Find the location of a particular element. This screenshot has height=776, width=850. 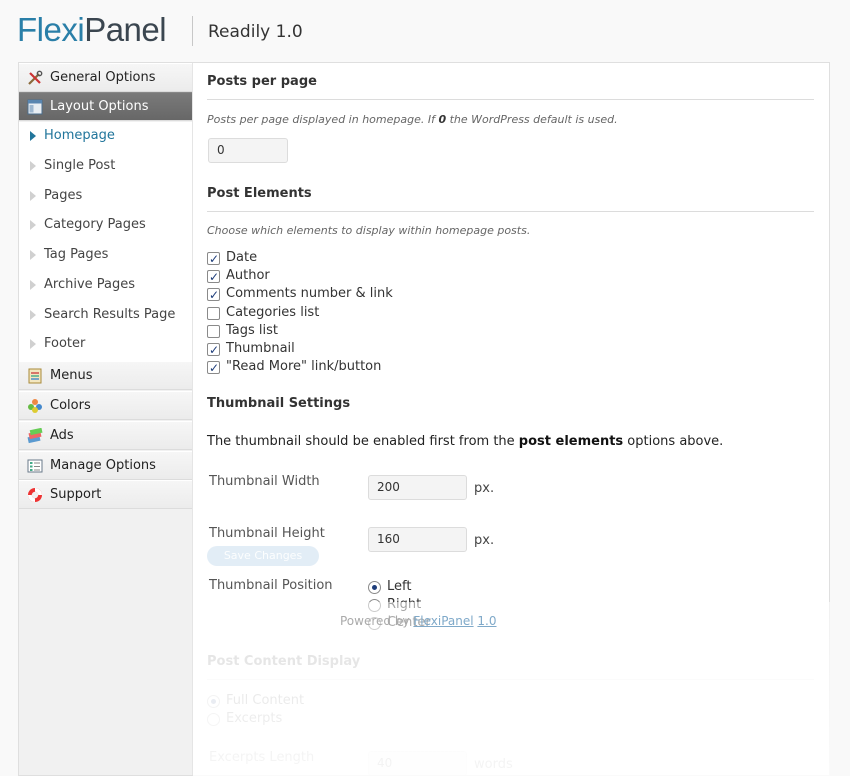

section-title-post-content-display: Post Content Display is located at coordinates (284, 661).